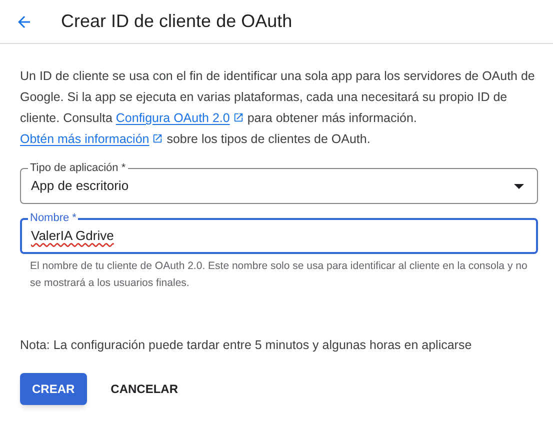 The height and width of the screenshot is (436, 553). Describe the element at coordinates (92, 139) in the screenshot. I see `help-link: Obtén más información` at that location.